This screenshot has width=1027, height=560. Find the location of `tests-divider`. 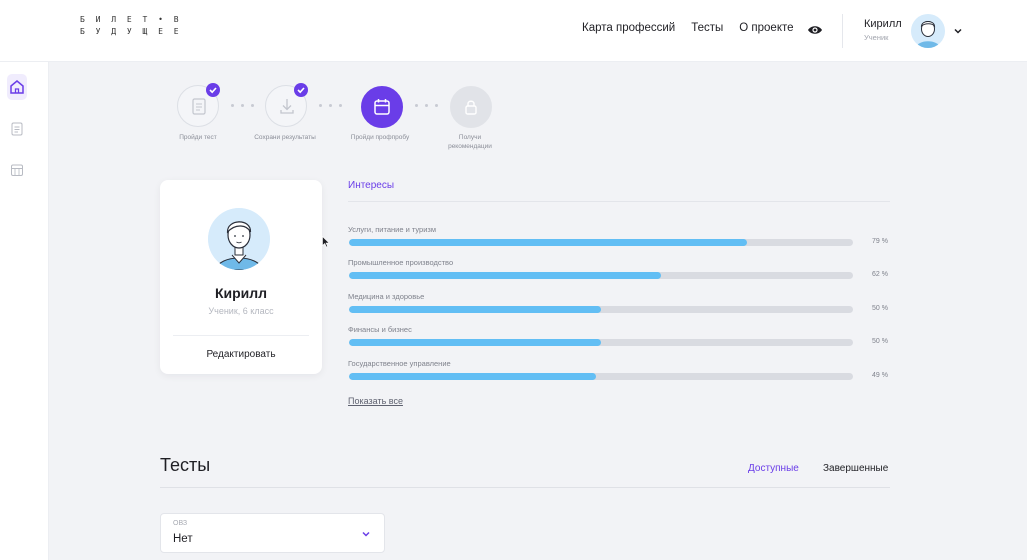

tests-divider is located at coordinates (525, 487).